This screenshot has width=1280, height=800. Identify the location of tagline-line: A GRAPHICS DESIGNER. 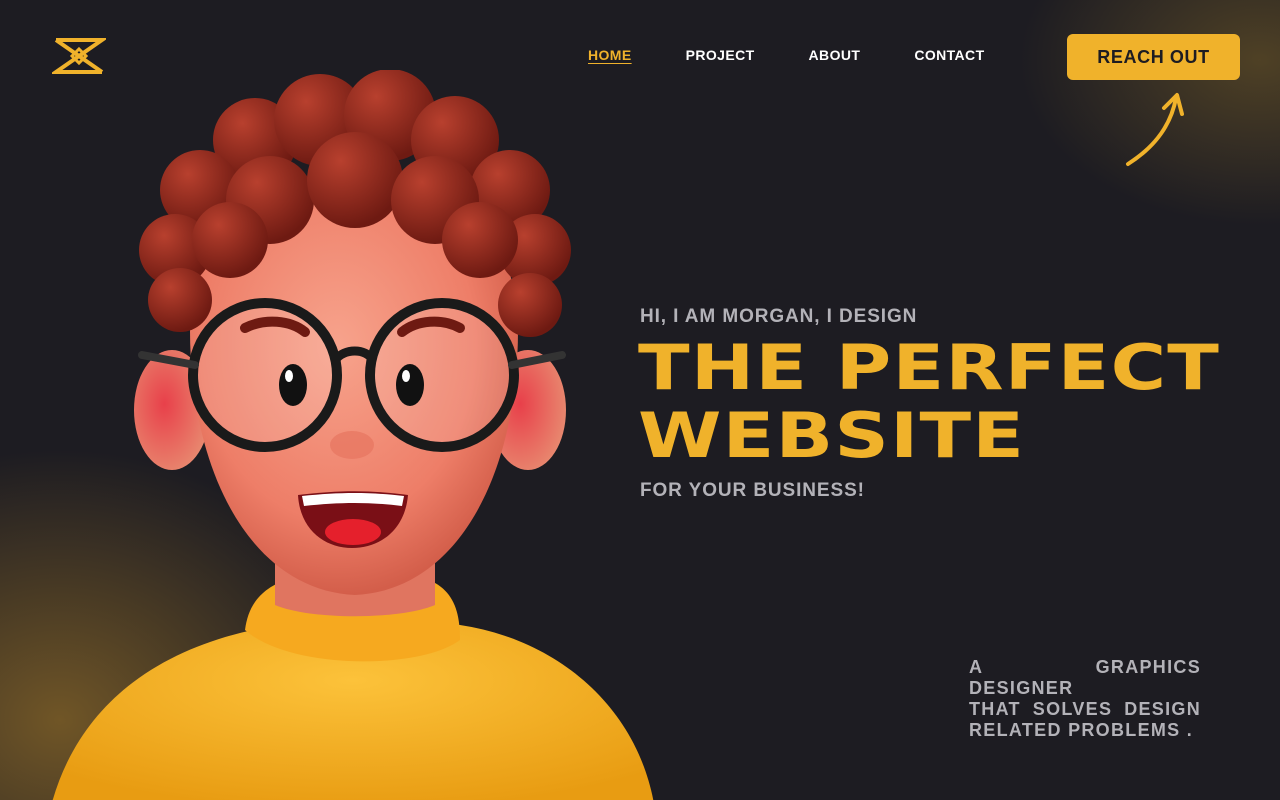
(1085, 677).